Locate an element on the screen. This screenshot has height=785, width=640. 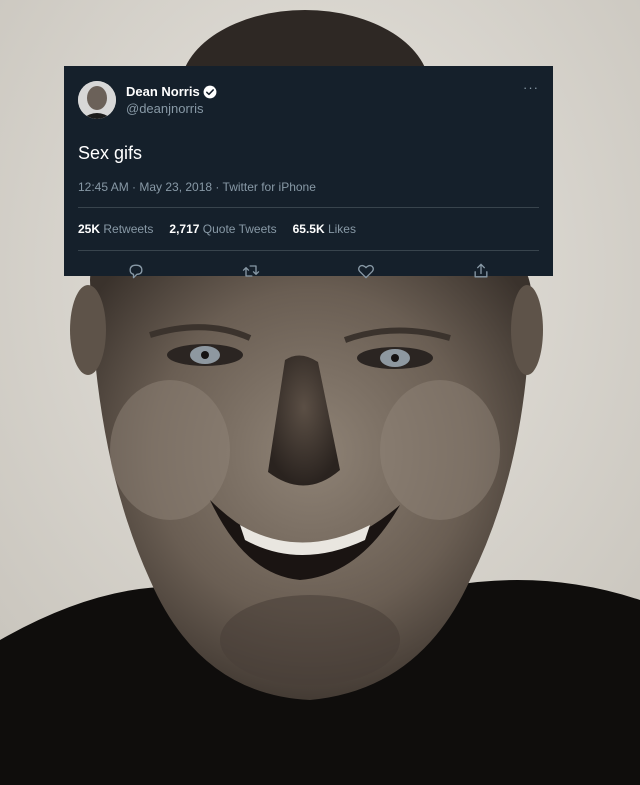
quote-tweets-count: 2,717 is located at coordinates (184, 229).